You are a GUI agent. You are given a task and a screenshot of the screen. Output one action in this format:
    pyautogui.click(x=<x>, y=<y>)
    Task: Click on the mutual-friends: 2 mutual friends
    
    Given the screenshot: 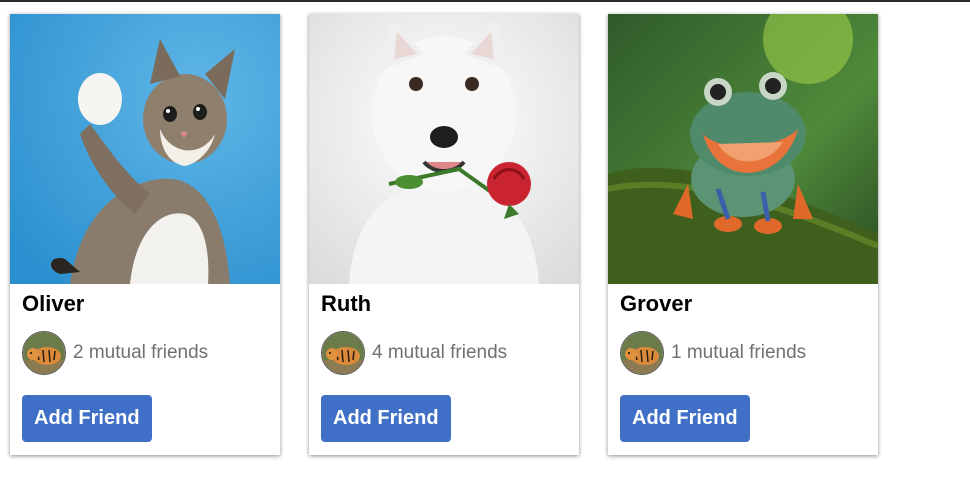 What is the action you would take?
    pyautogui.click(x=115, y=353)
    